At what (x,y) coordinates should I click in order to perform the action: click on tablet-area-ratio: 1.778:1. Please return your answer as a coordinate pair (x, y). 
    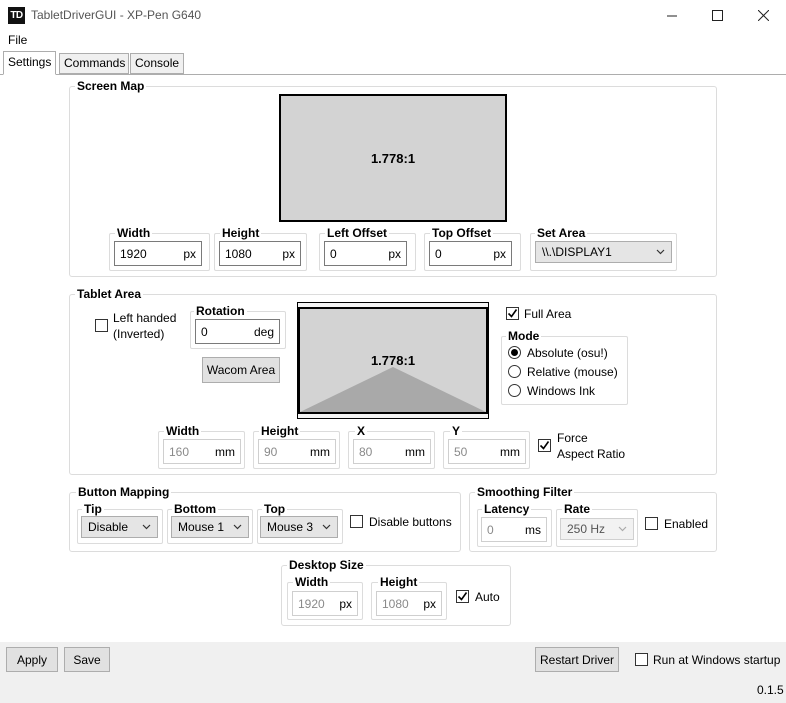
    Looking at the image, I should click on (393, 360).